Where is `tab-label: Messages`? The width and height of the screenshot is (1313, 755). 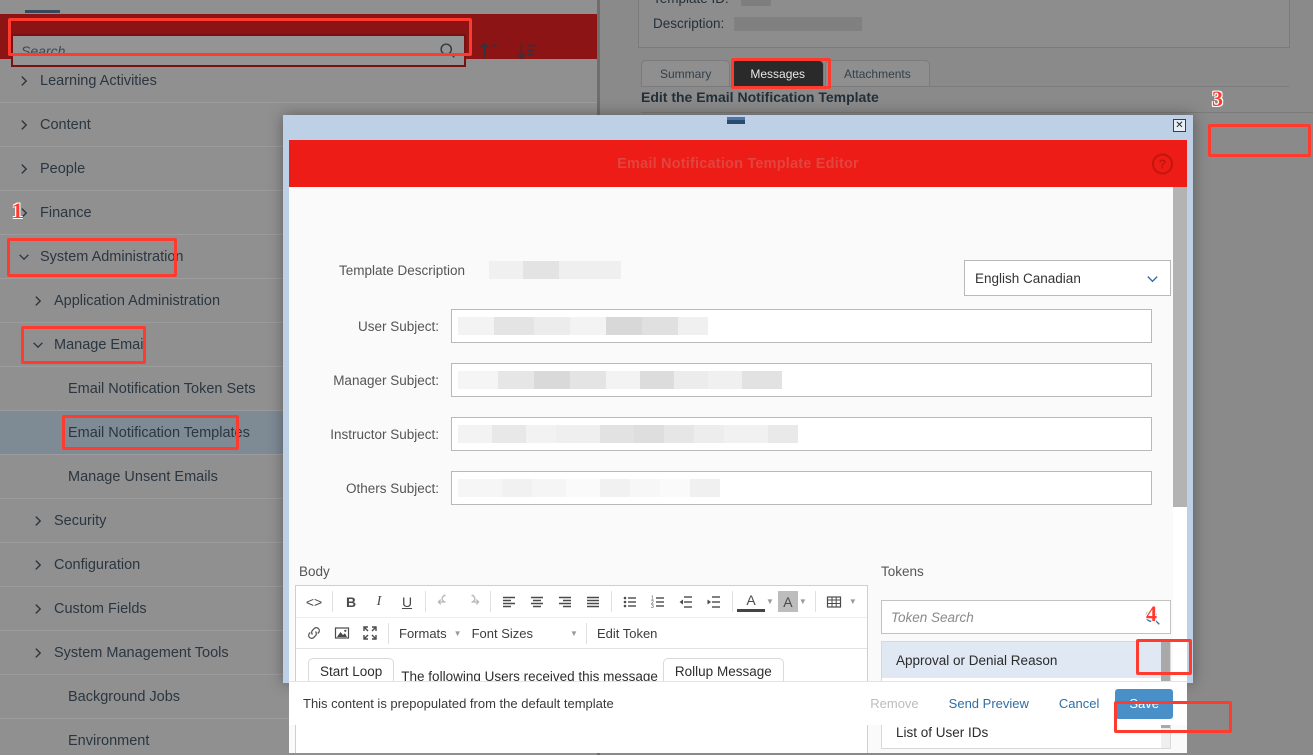
tab-label: Messages is located at coordinates (778, 73).